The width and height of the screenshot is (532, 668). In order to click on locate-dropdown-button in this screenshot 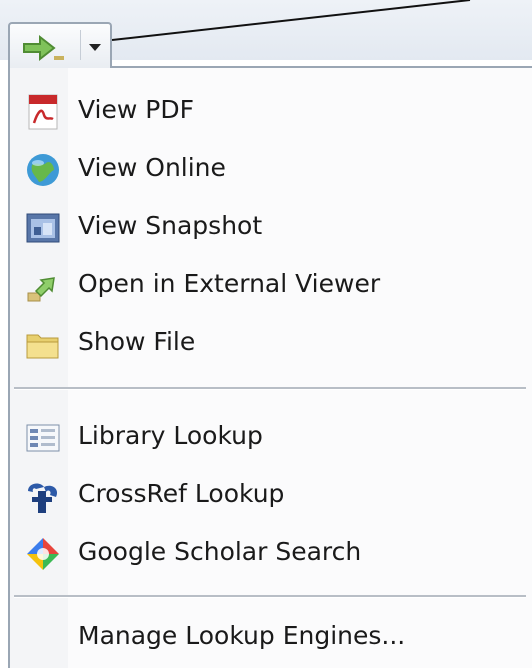, I will do `click(95, 47)`.